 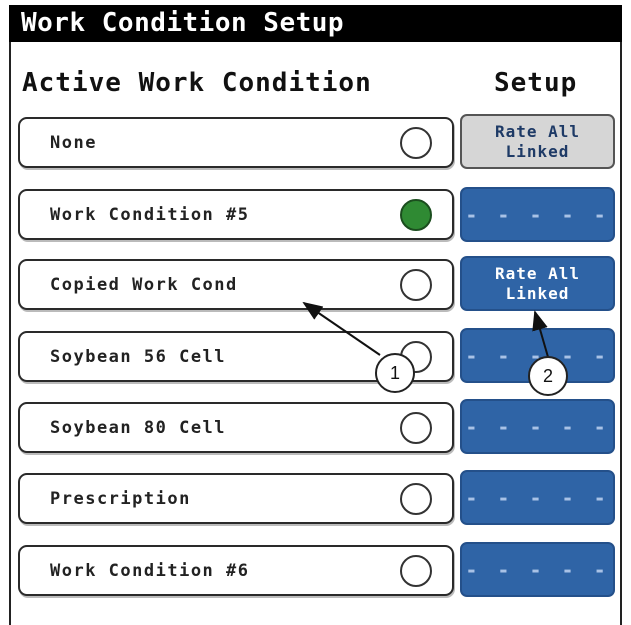 What do you see at coordinates (236, 427) in the screenshot?
I see `work-condition-row-soybean-80: Soybean 80 Cell` at bounding box center [236, 427].